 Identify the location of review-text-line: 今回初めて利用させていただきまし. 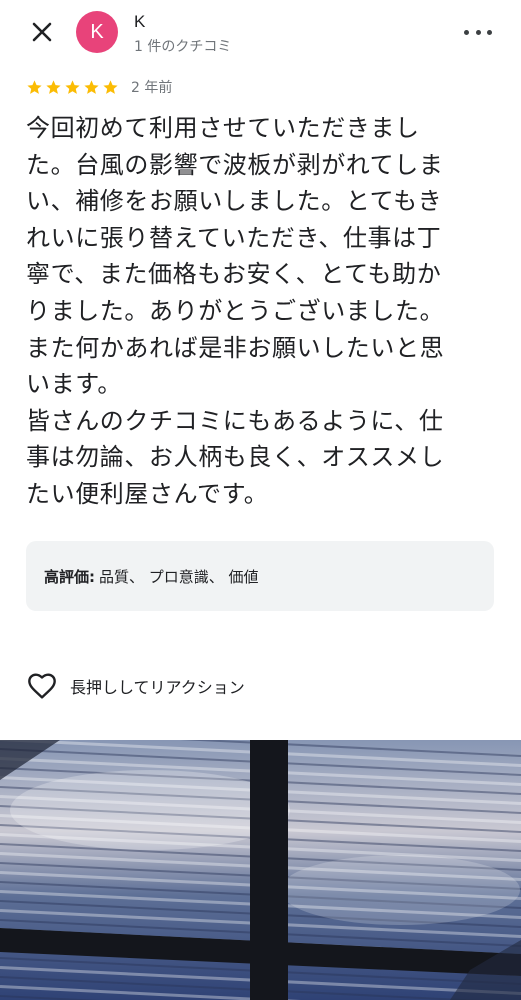
(223, 128).